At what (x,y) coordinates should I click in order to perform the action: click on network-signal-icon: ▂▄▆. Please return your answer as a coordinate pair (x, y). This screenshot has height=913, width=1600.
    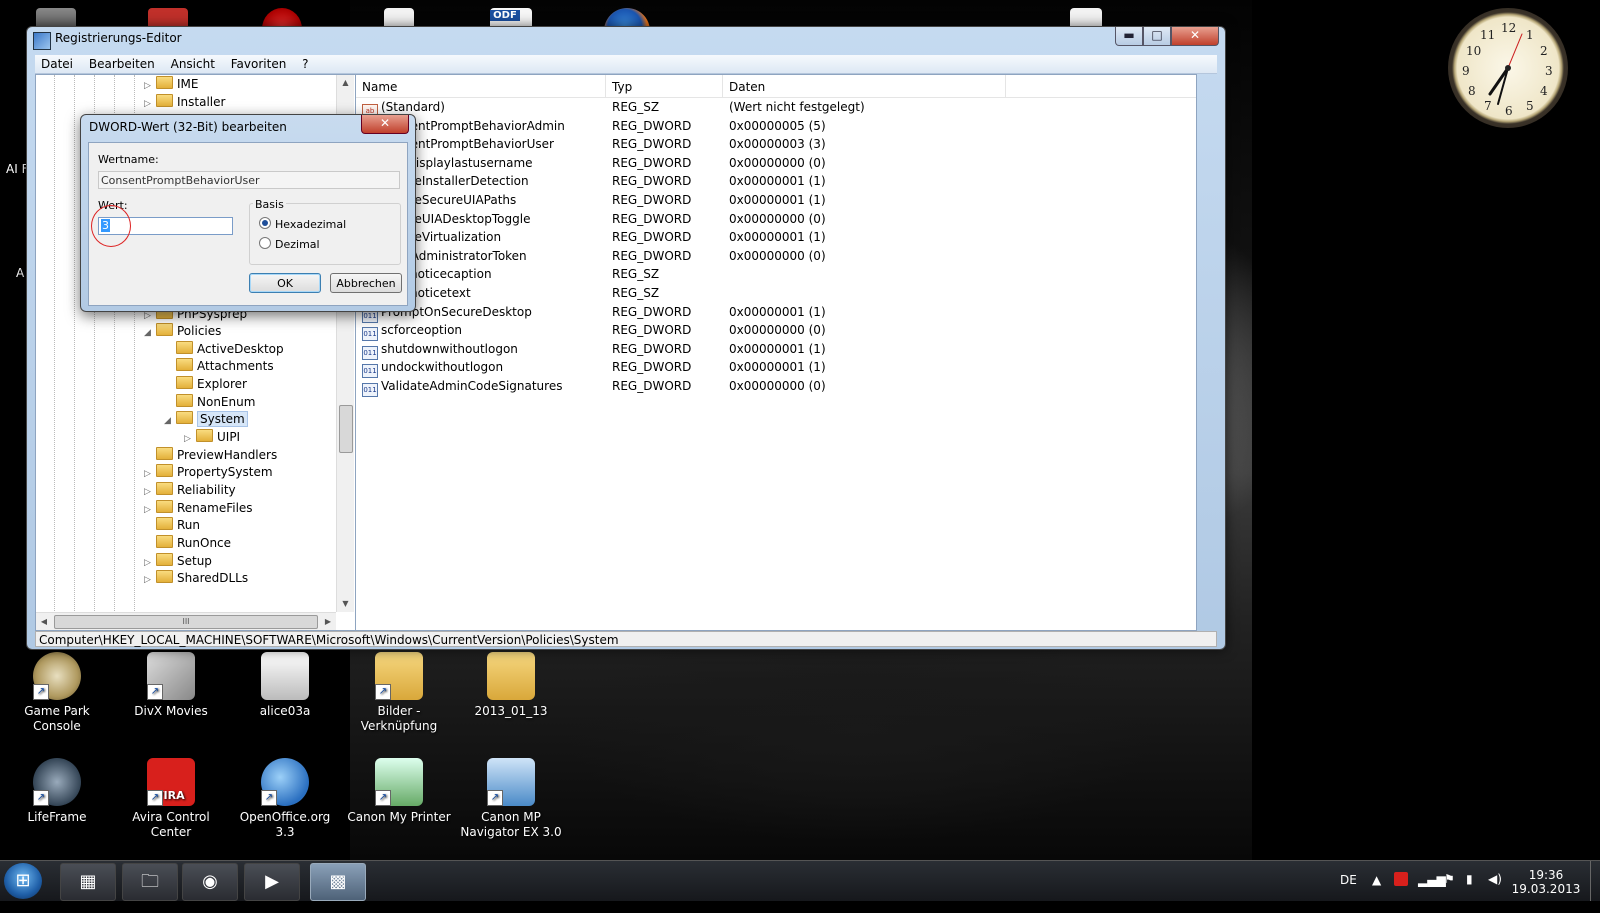
    Looking at the image, I should click on (1432, 893).